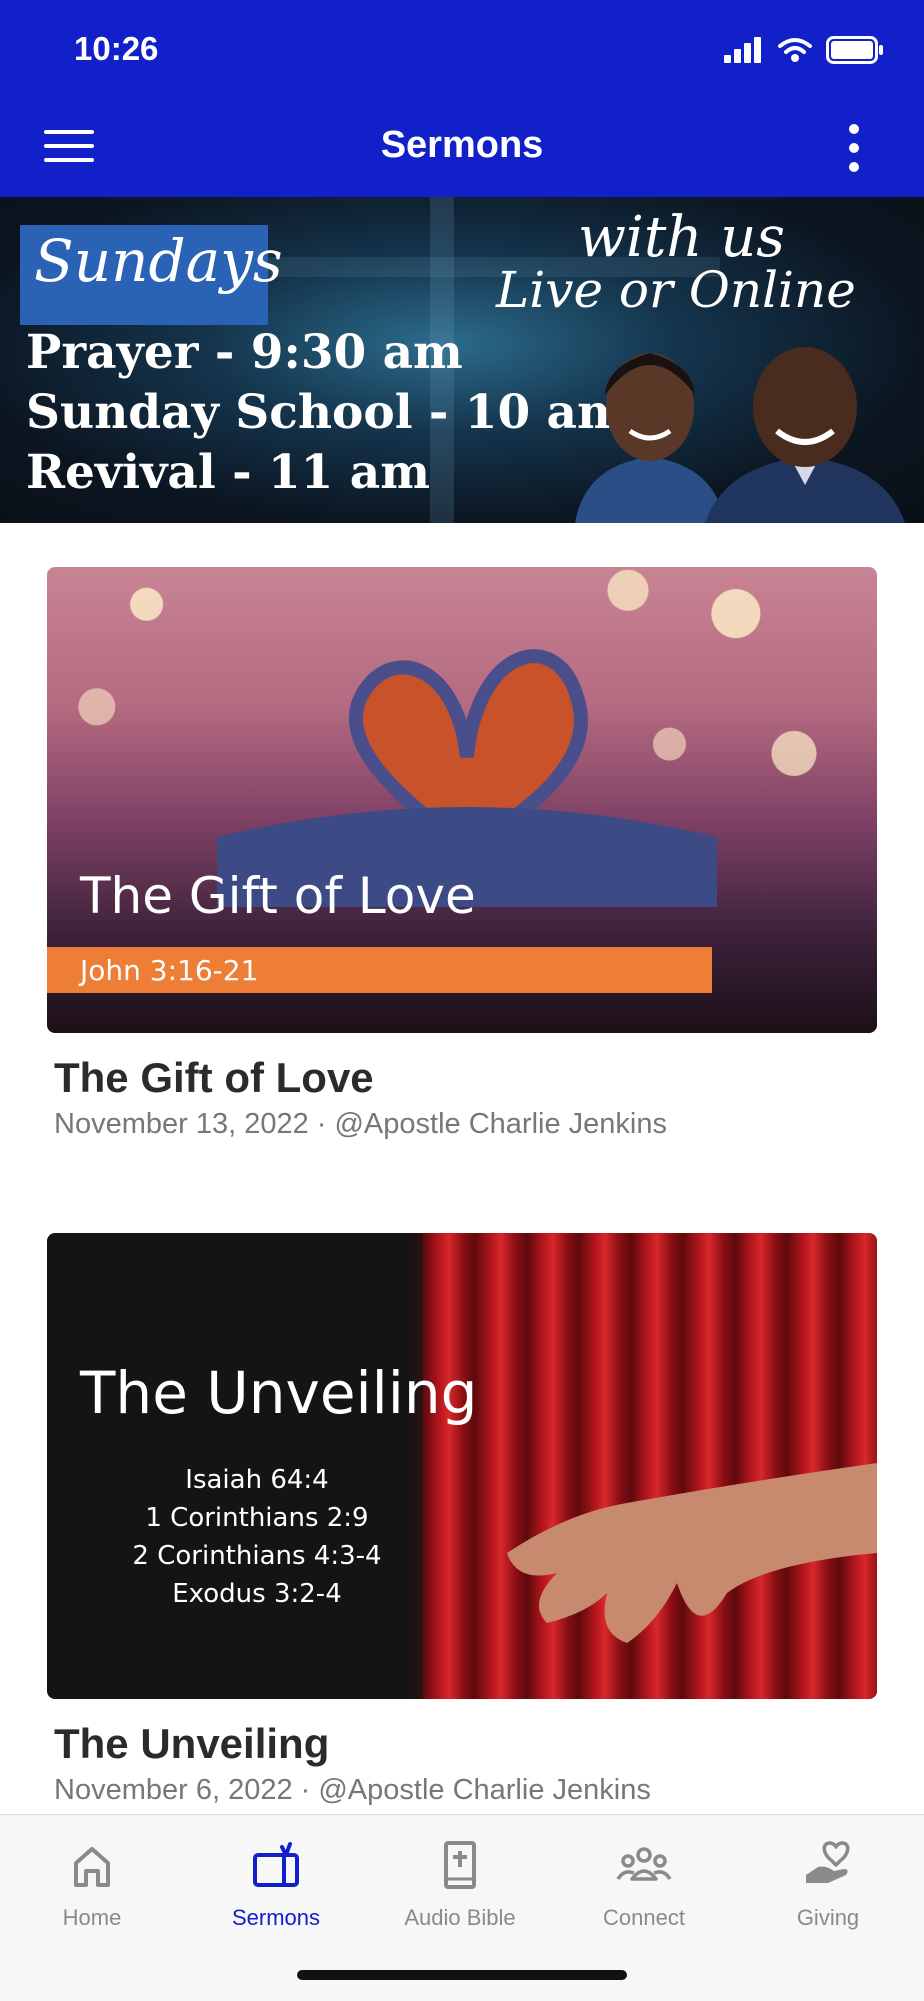  What do you see at coordinates (326, 412) in the screenshot?
I see `schedule-sunday-school: Sunday School - 10 am` at bounding box center [326, 412].